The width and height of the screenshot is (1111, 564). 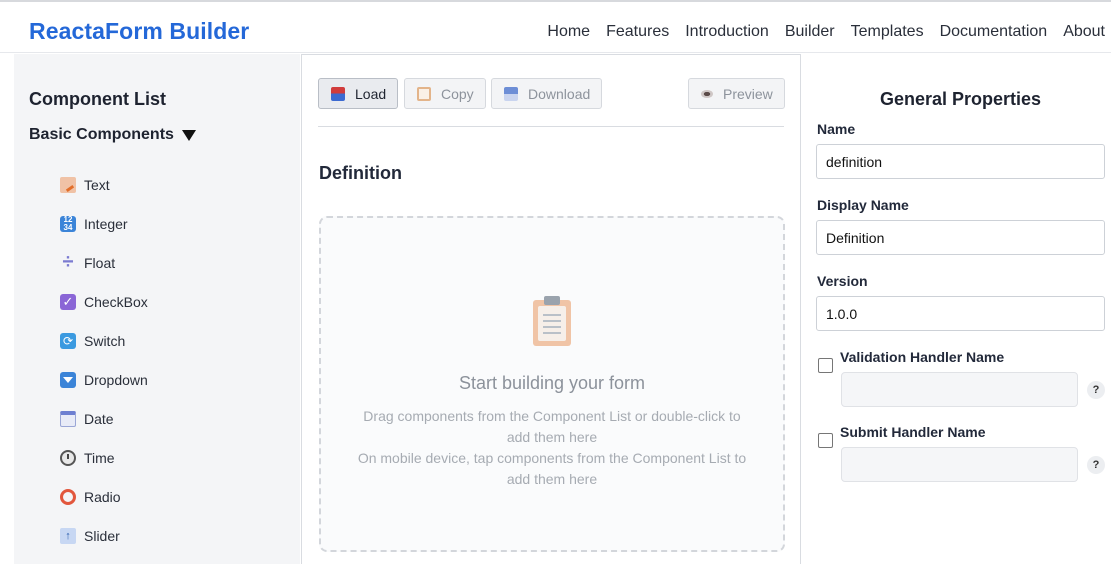 I want to click on name-field: definition, so click(x=960, y=161).